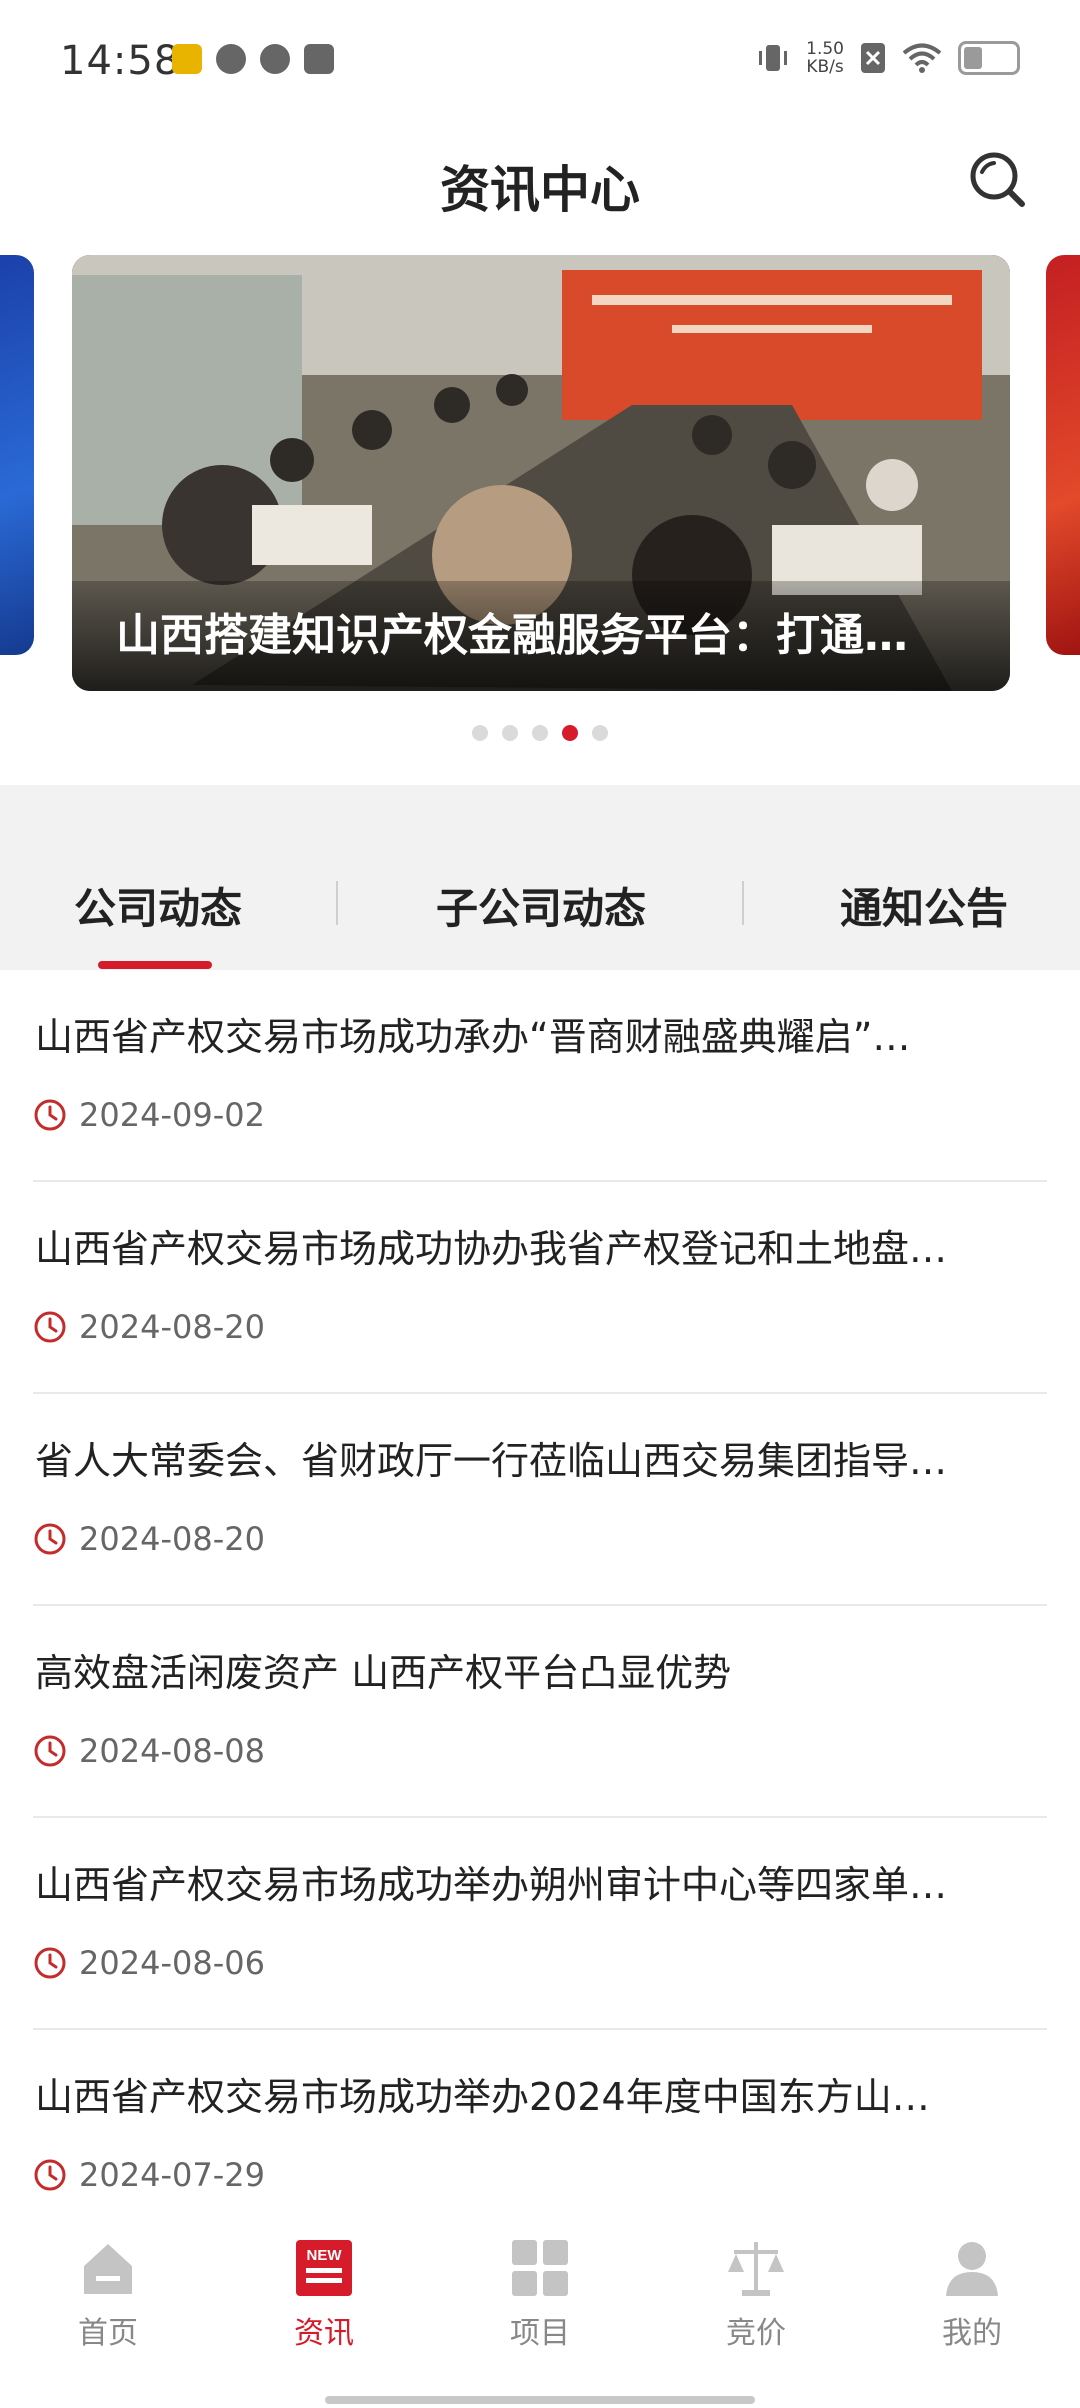 This screenshot has width=1080, height=2408. I want to click on news-date: 2024-08-06, so click(172, 1963).